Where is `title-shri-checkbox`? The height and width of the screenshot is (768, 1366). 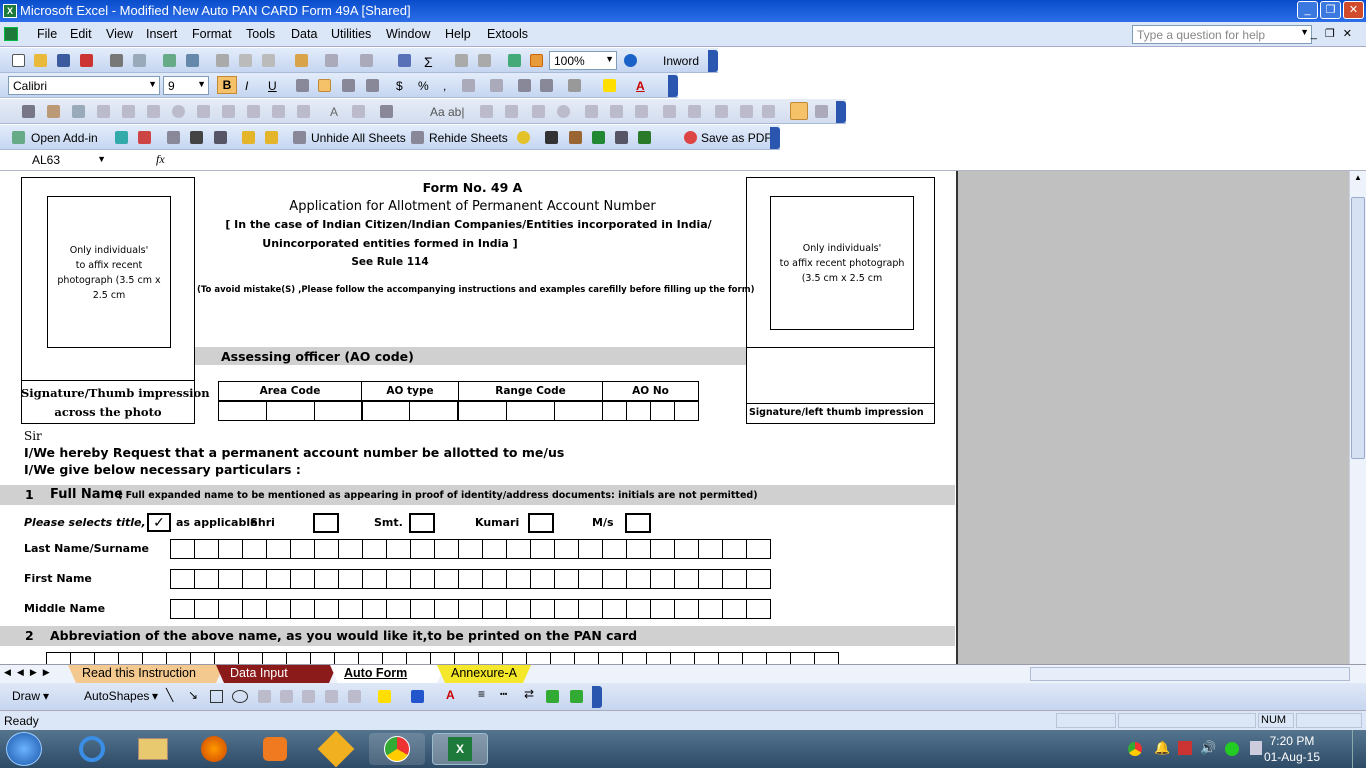
title-shri-checkbox is located at coordinates (326, 523).